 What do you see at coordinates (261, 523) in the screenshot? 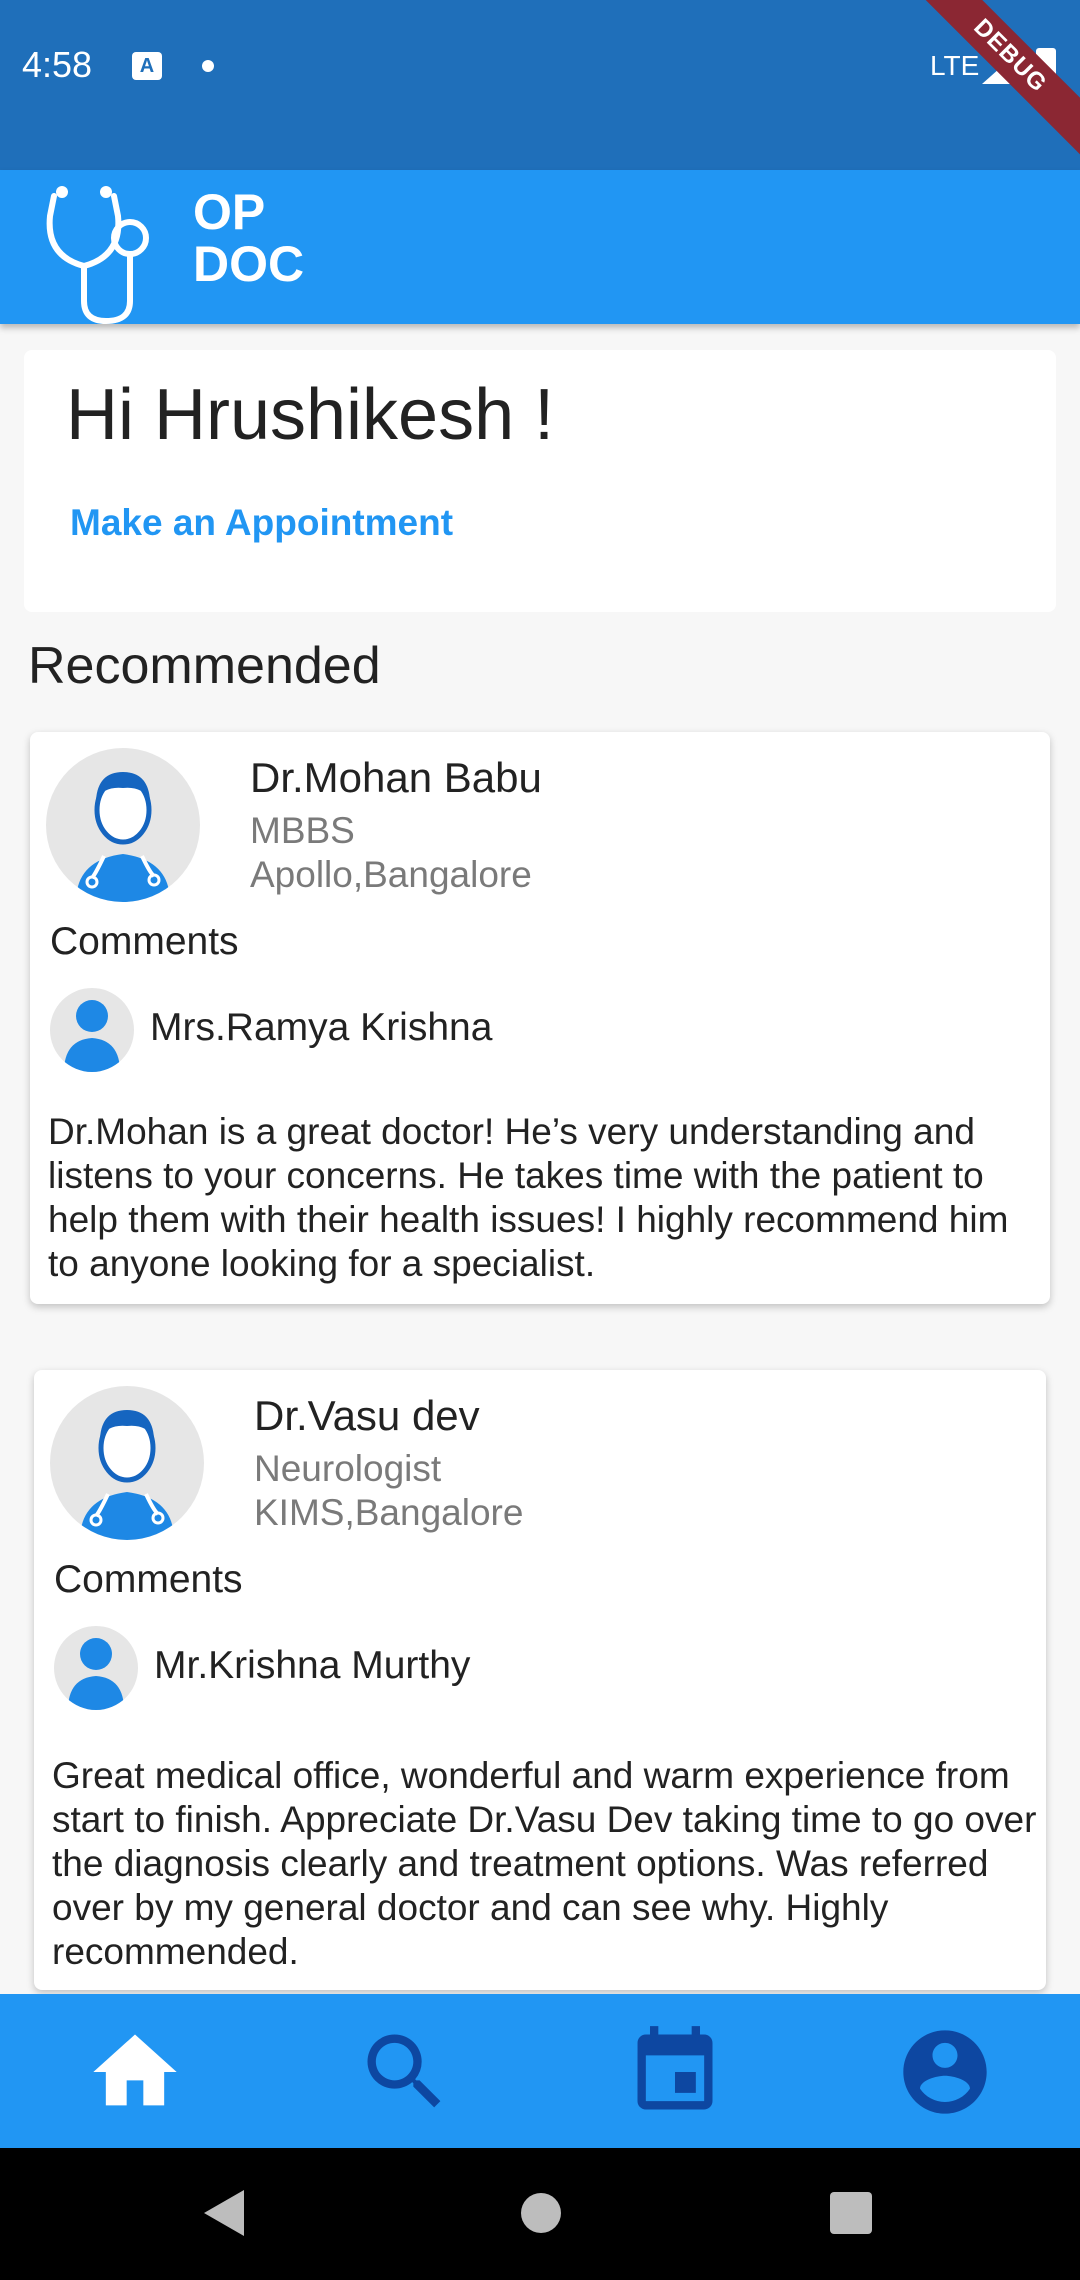
I see `make-appointment-link: Make an Appointment` at bounding box center [261, 523].